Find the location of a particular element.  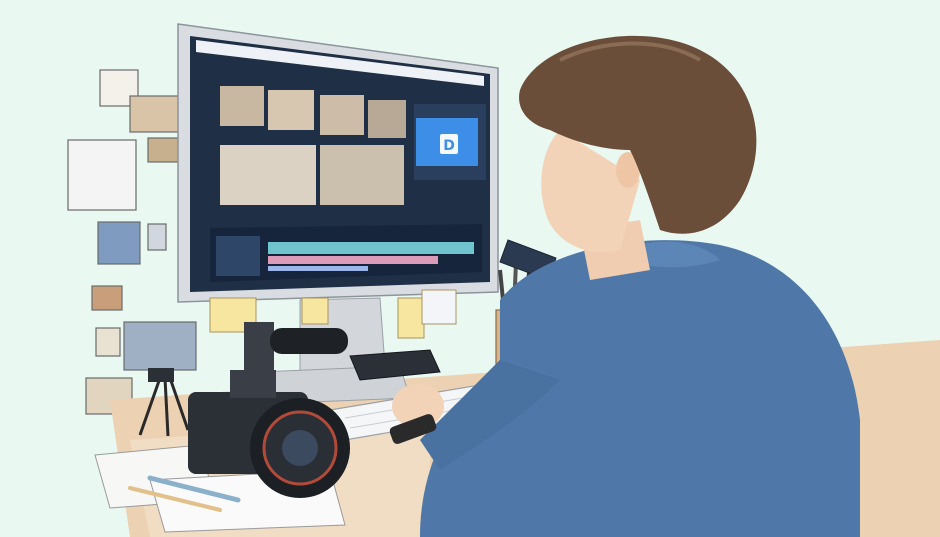

preview-left is located at coordinates (268, 175).